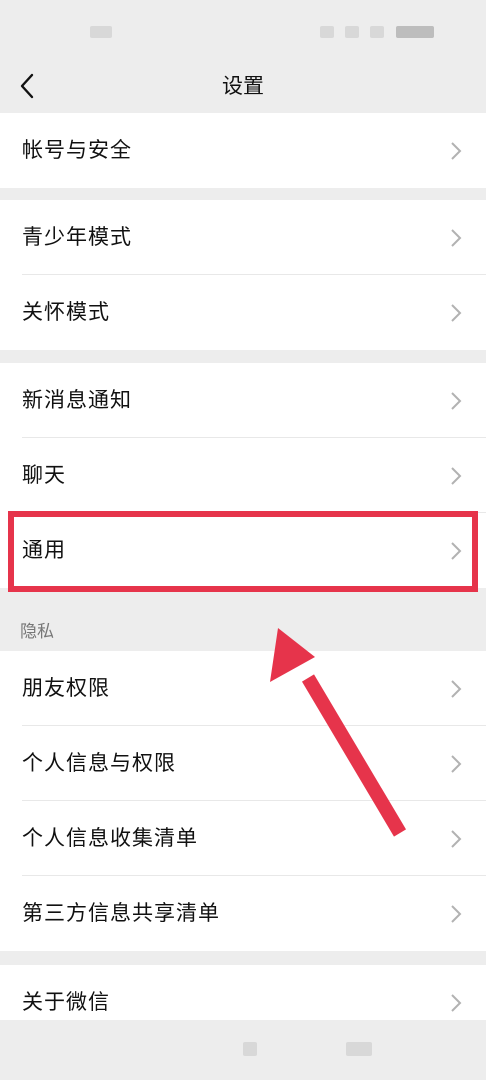 This screenshot has height=1080, width=486. What do you see at coordinates (44, 475) in the screenshot?
I see `settings-item-label: 聊天` at bounding box center [44, 475].